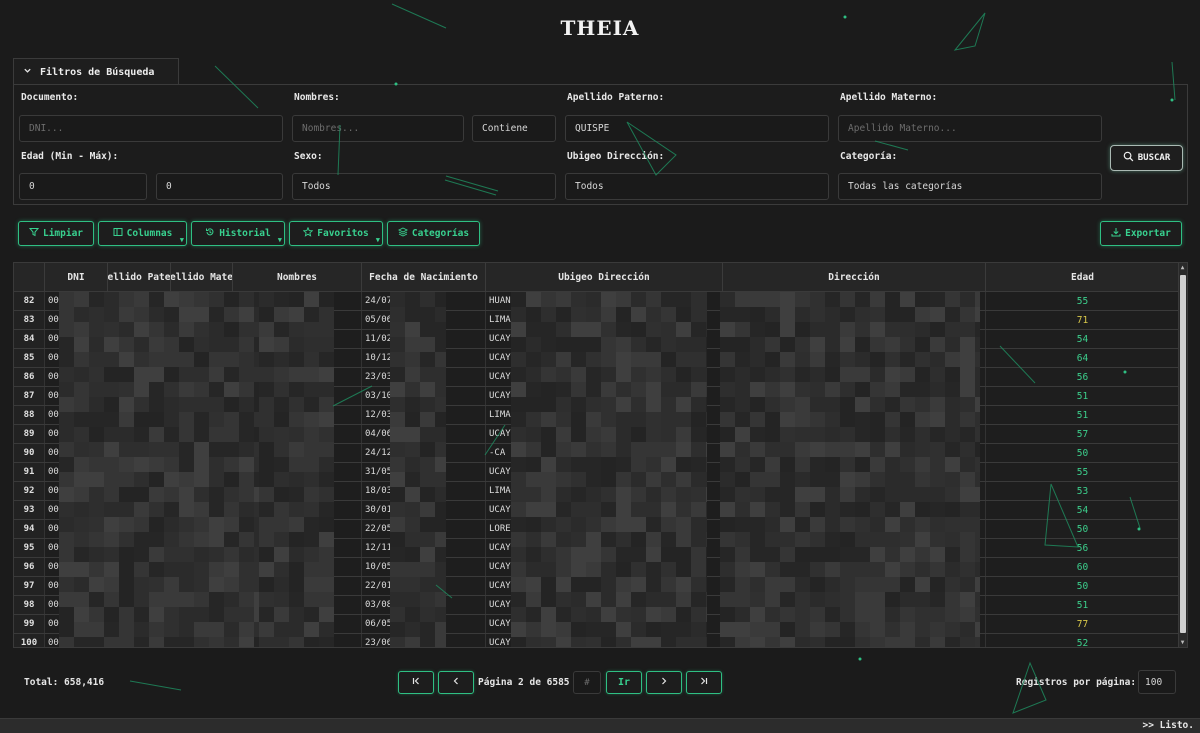  I want to click on categorias-button: Categorías, so click(433, 233).